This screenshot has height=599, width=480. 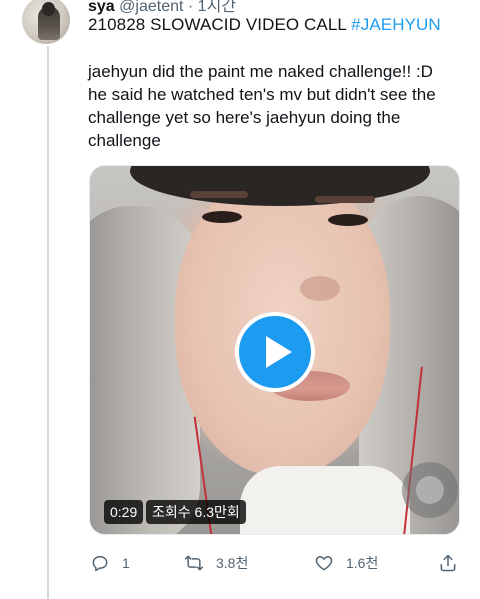 I want to click on share-button, so click(x=448, y=563).